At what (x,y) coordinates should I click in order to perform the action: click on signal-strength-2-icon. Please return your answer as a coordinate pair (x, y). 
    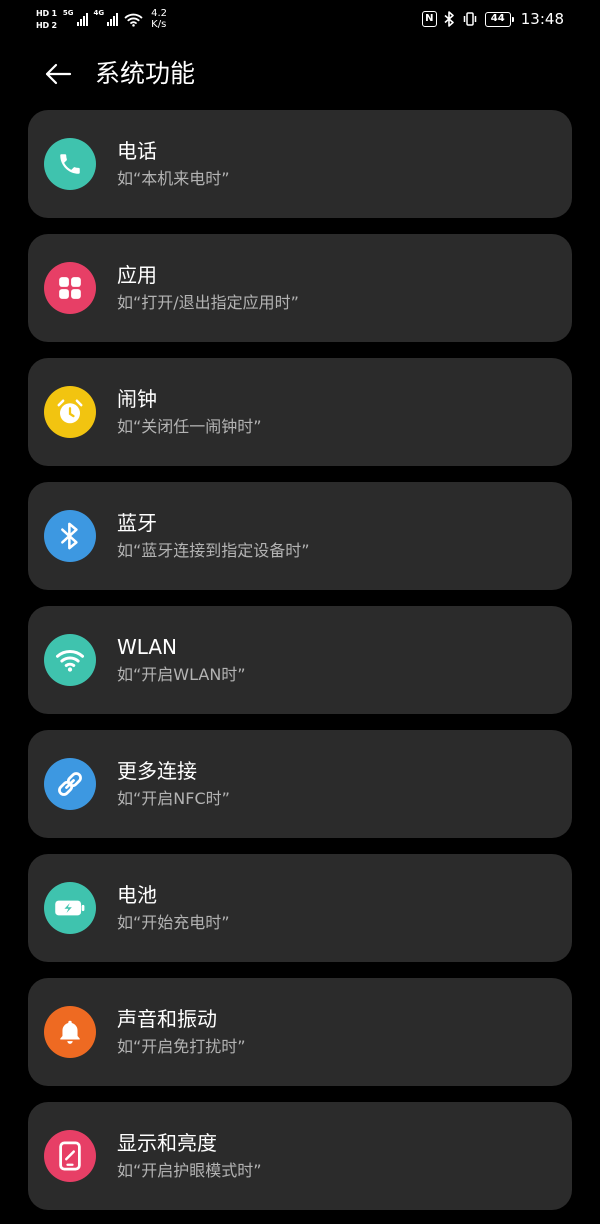
    Looking at the image, I should click on (113, 19).